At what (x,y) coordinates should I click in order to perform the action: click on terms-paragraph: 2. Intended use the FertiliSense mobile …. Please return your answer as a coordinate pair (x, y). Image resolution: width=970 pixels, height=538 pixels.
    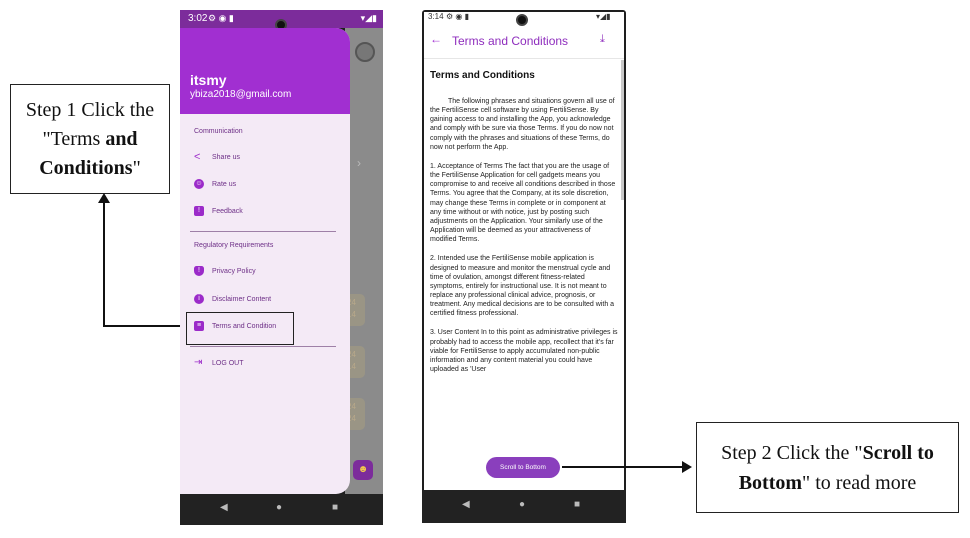
    Looking at the image, I should click on (522, 286).